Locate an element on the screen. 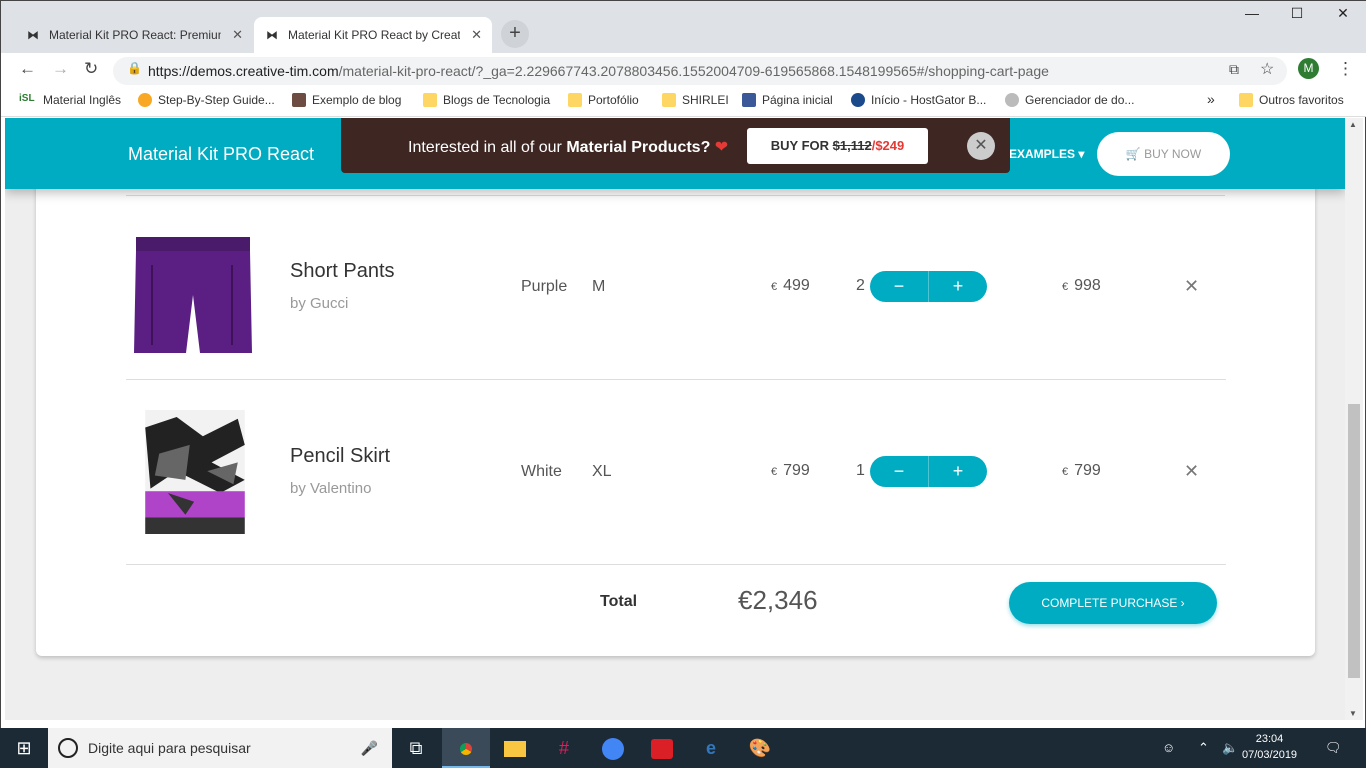 This screenshot has height=768, width=1366. hostgator-icon is located at coordinates (858, 100).